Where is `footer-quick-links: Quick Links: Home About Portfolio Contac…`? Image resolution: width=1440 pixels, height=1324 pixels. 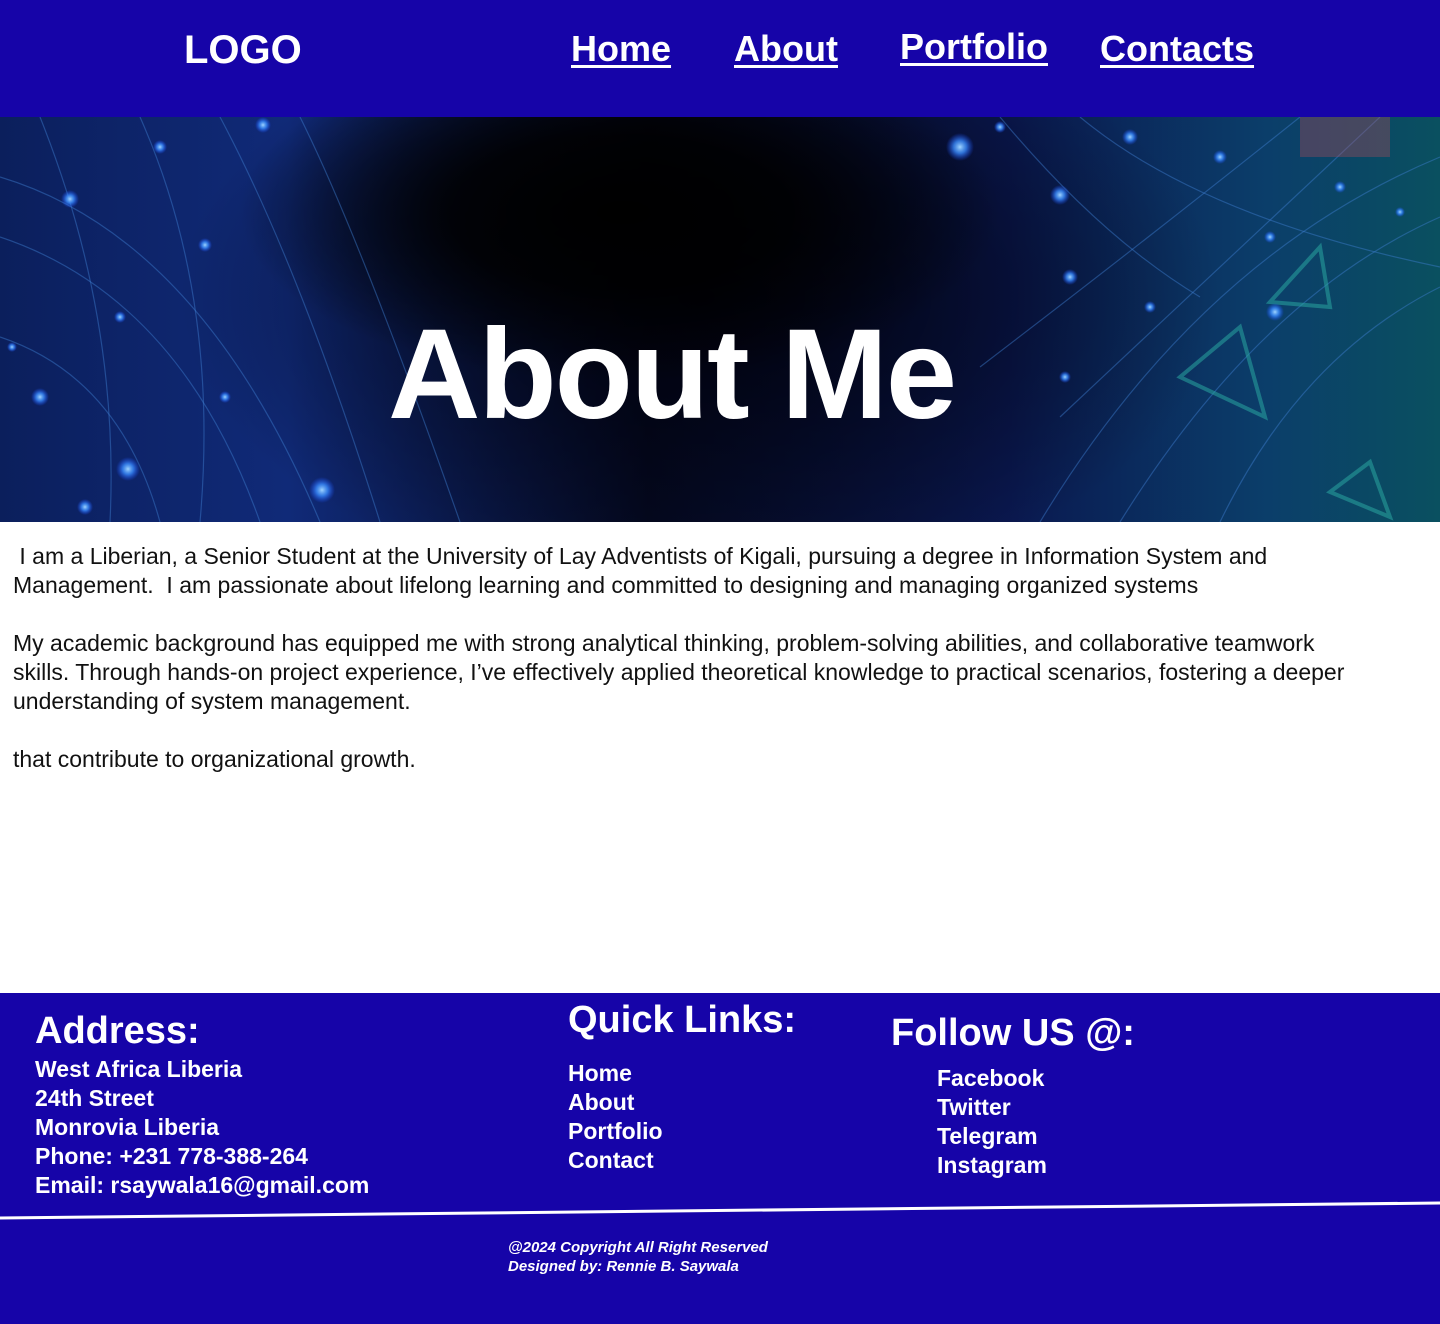 footer-quick-links: Quick Links: Home About Portfolio Contac… is located at coordinates (682, 1086).